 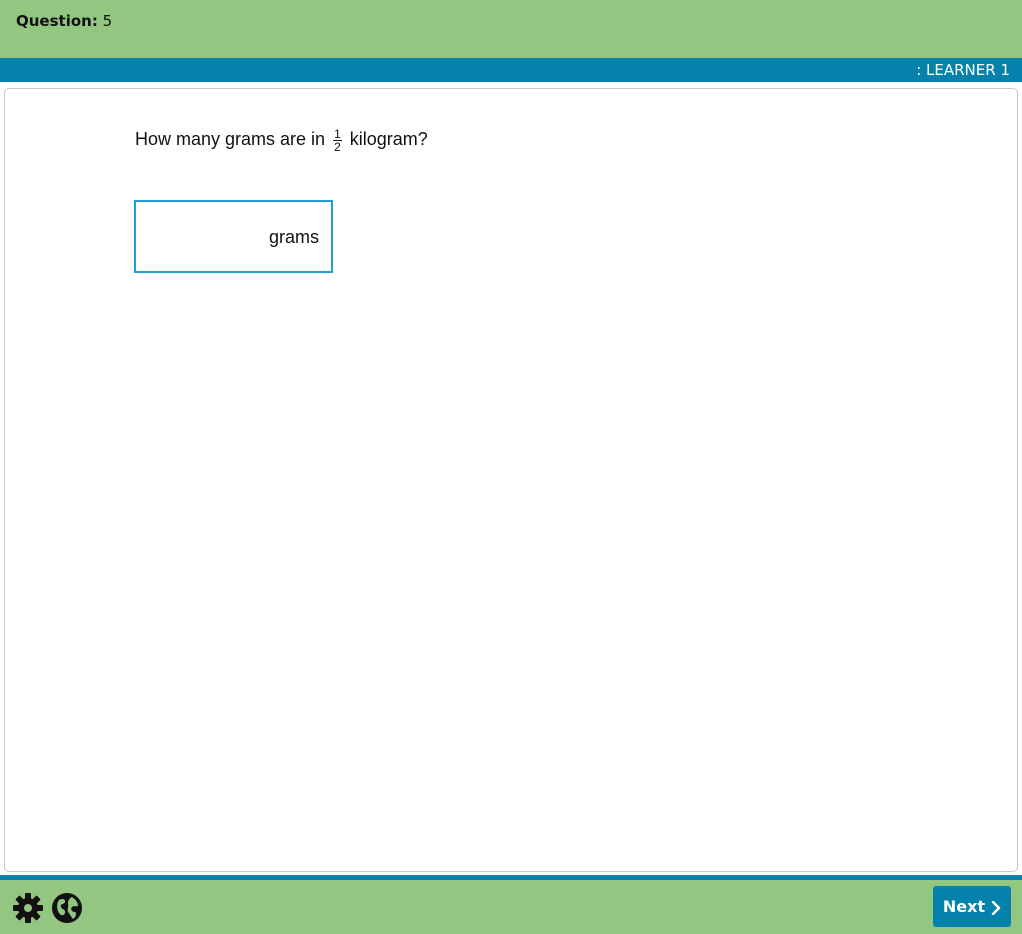 I want to click on question-indicator: Question: 5, so click(x=64, y=21).